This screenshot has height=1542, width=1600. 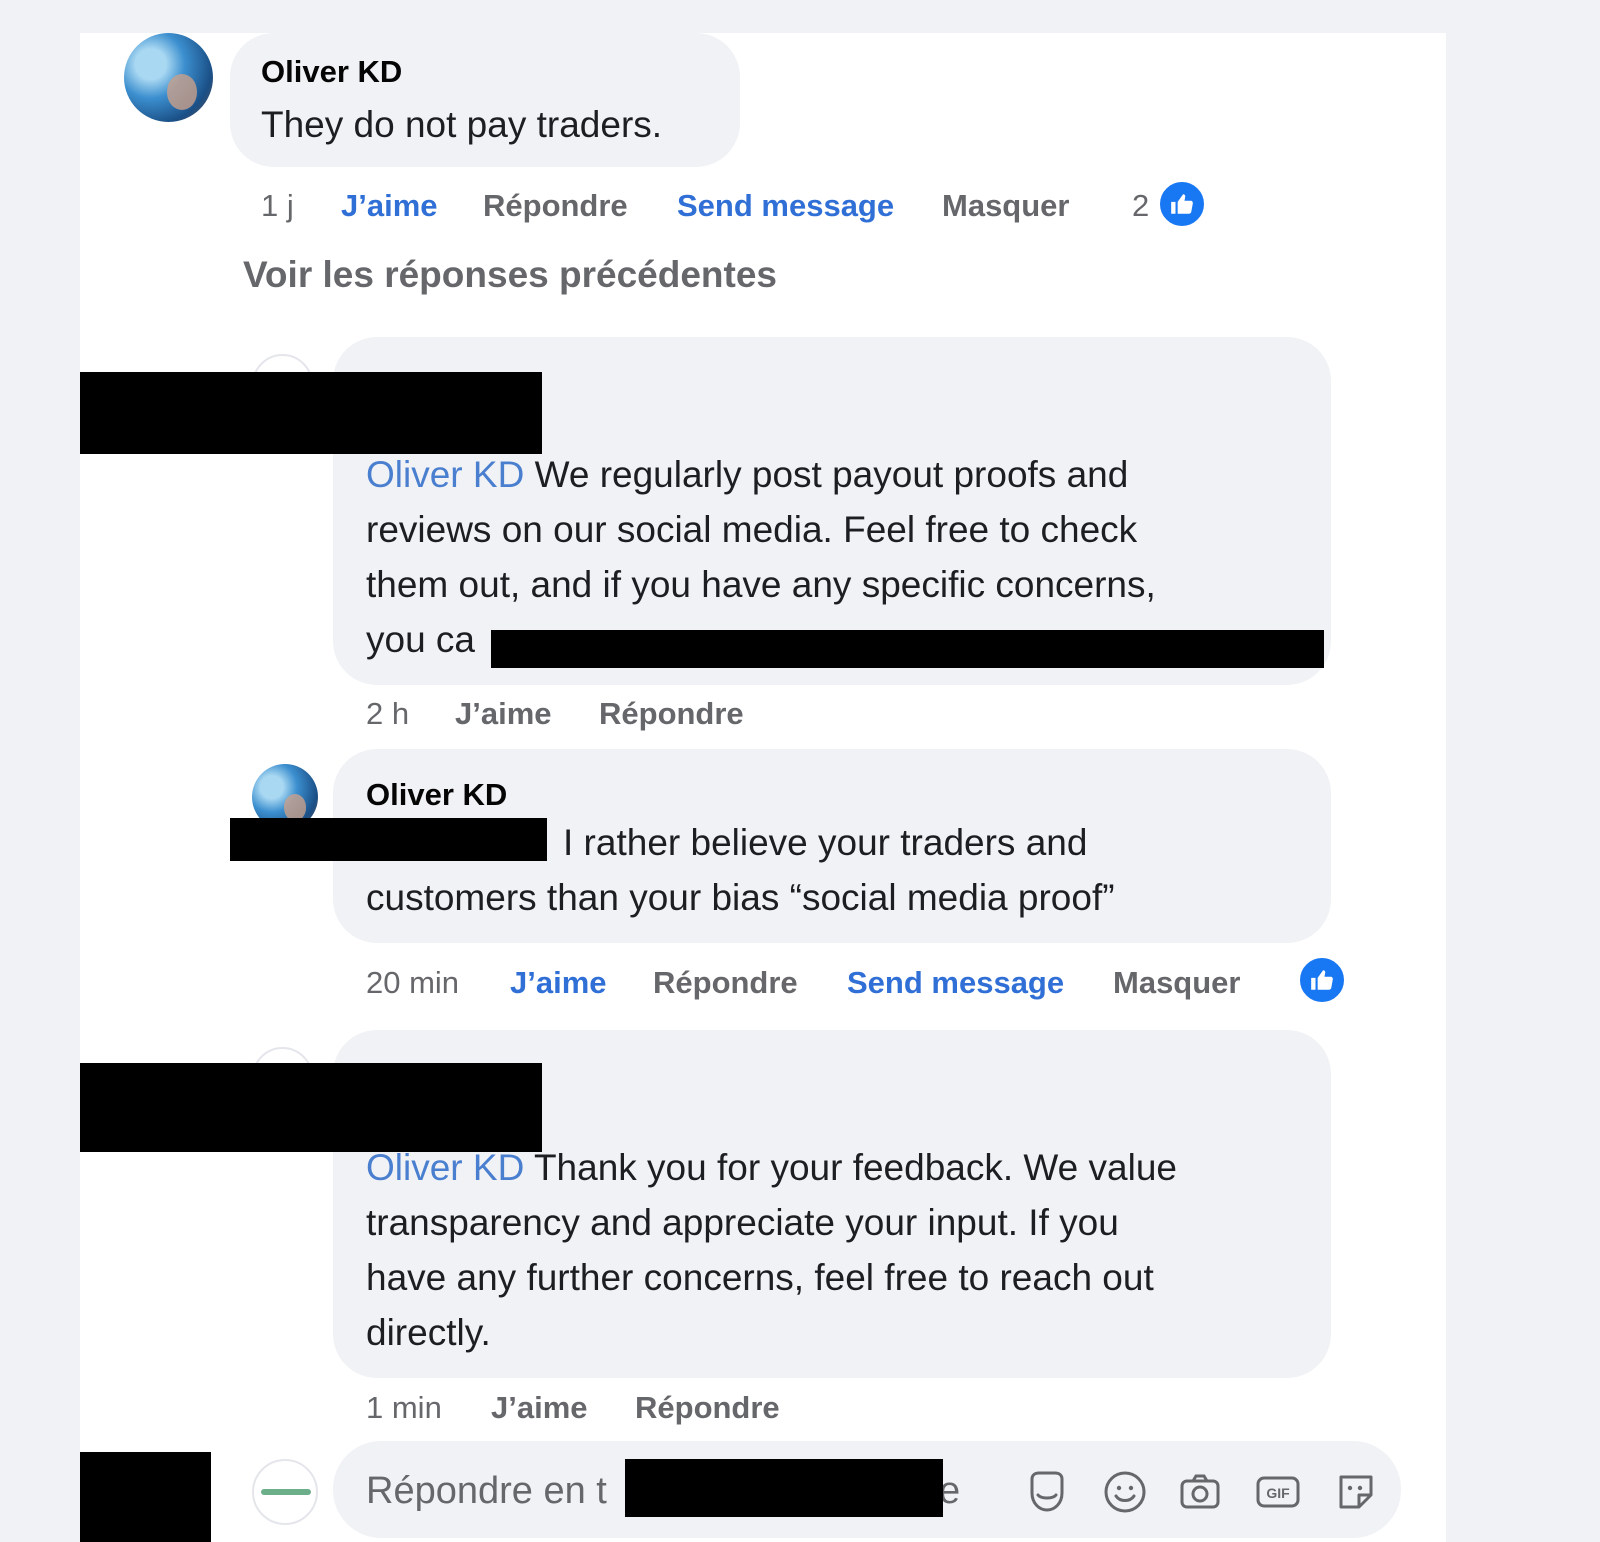 I want to click on comment-text: They do not pay traders., so click(x=462, y=124).